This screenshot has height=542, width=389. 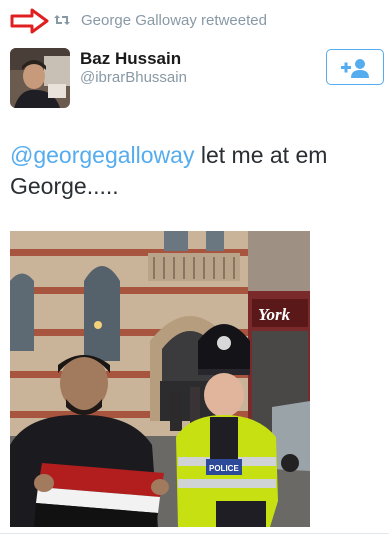 I want to click on retweet-context: George Galloway retweeted, so click(x=194, y=21).